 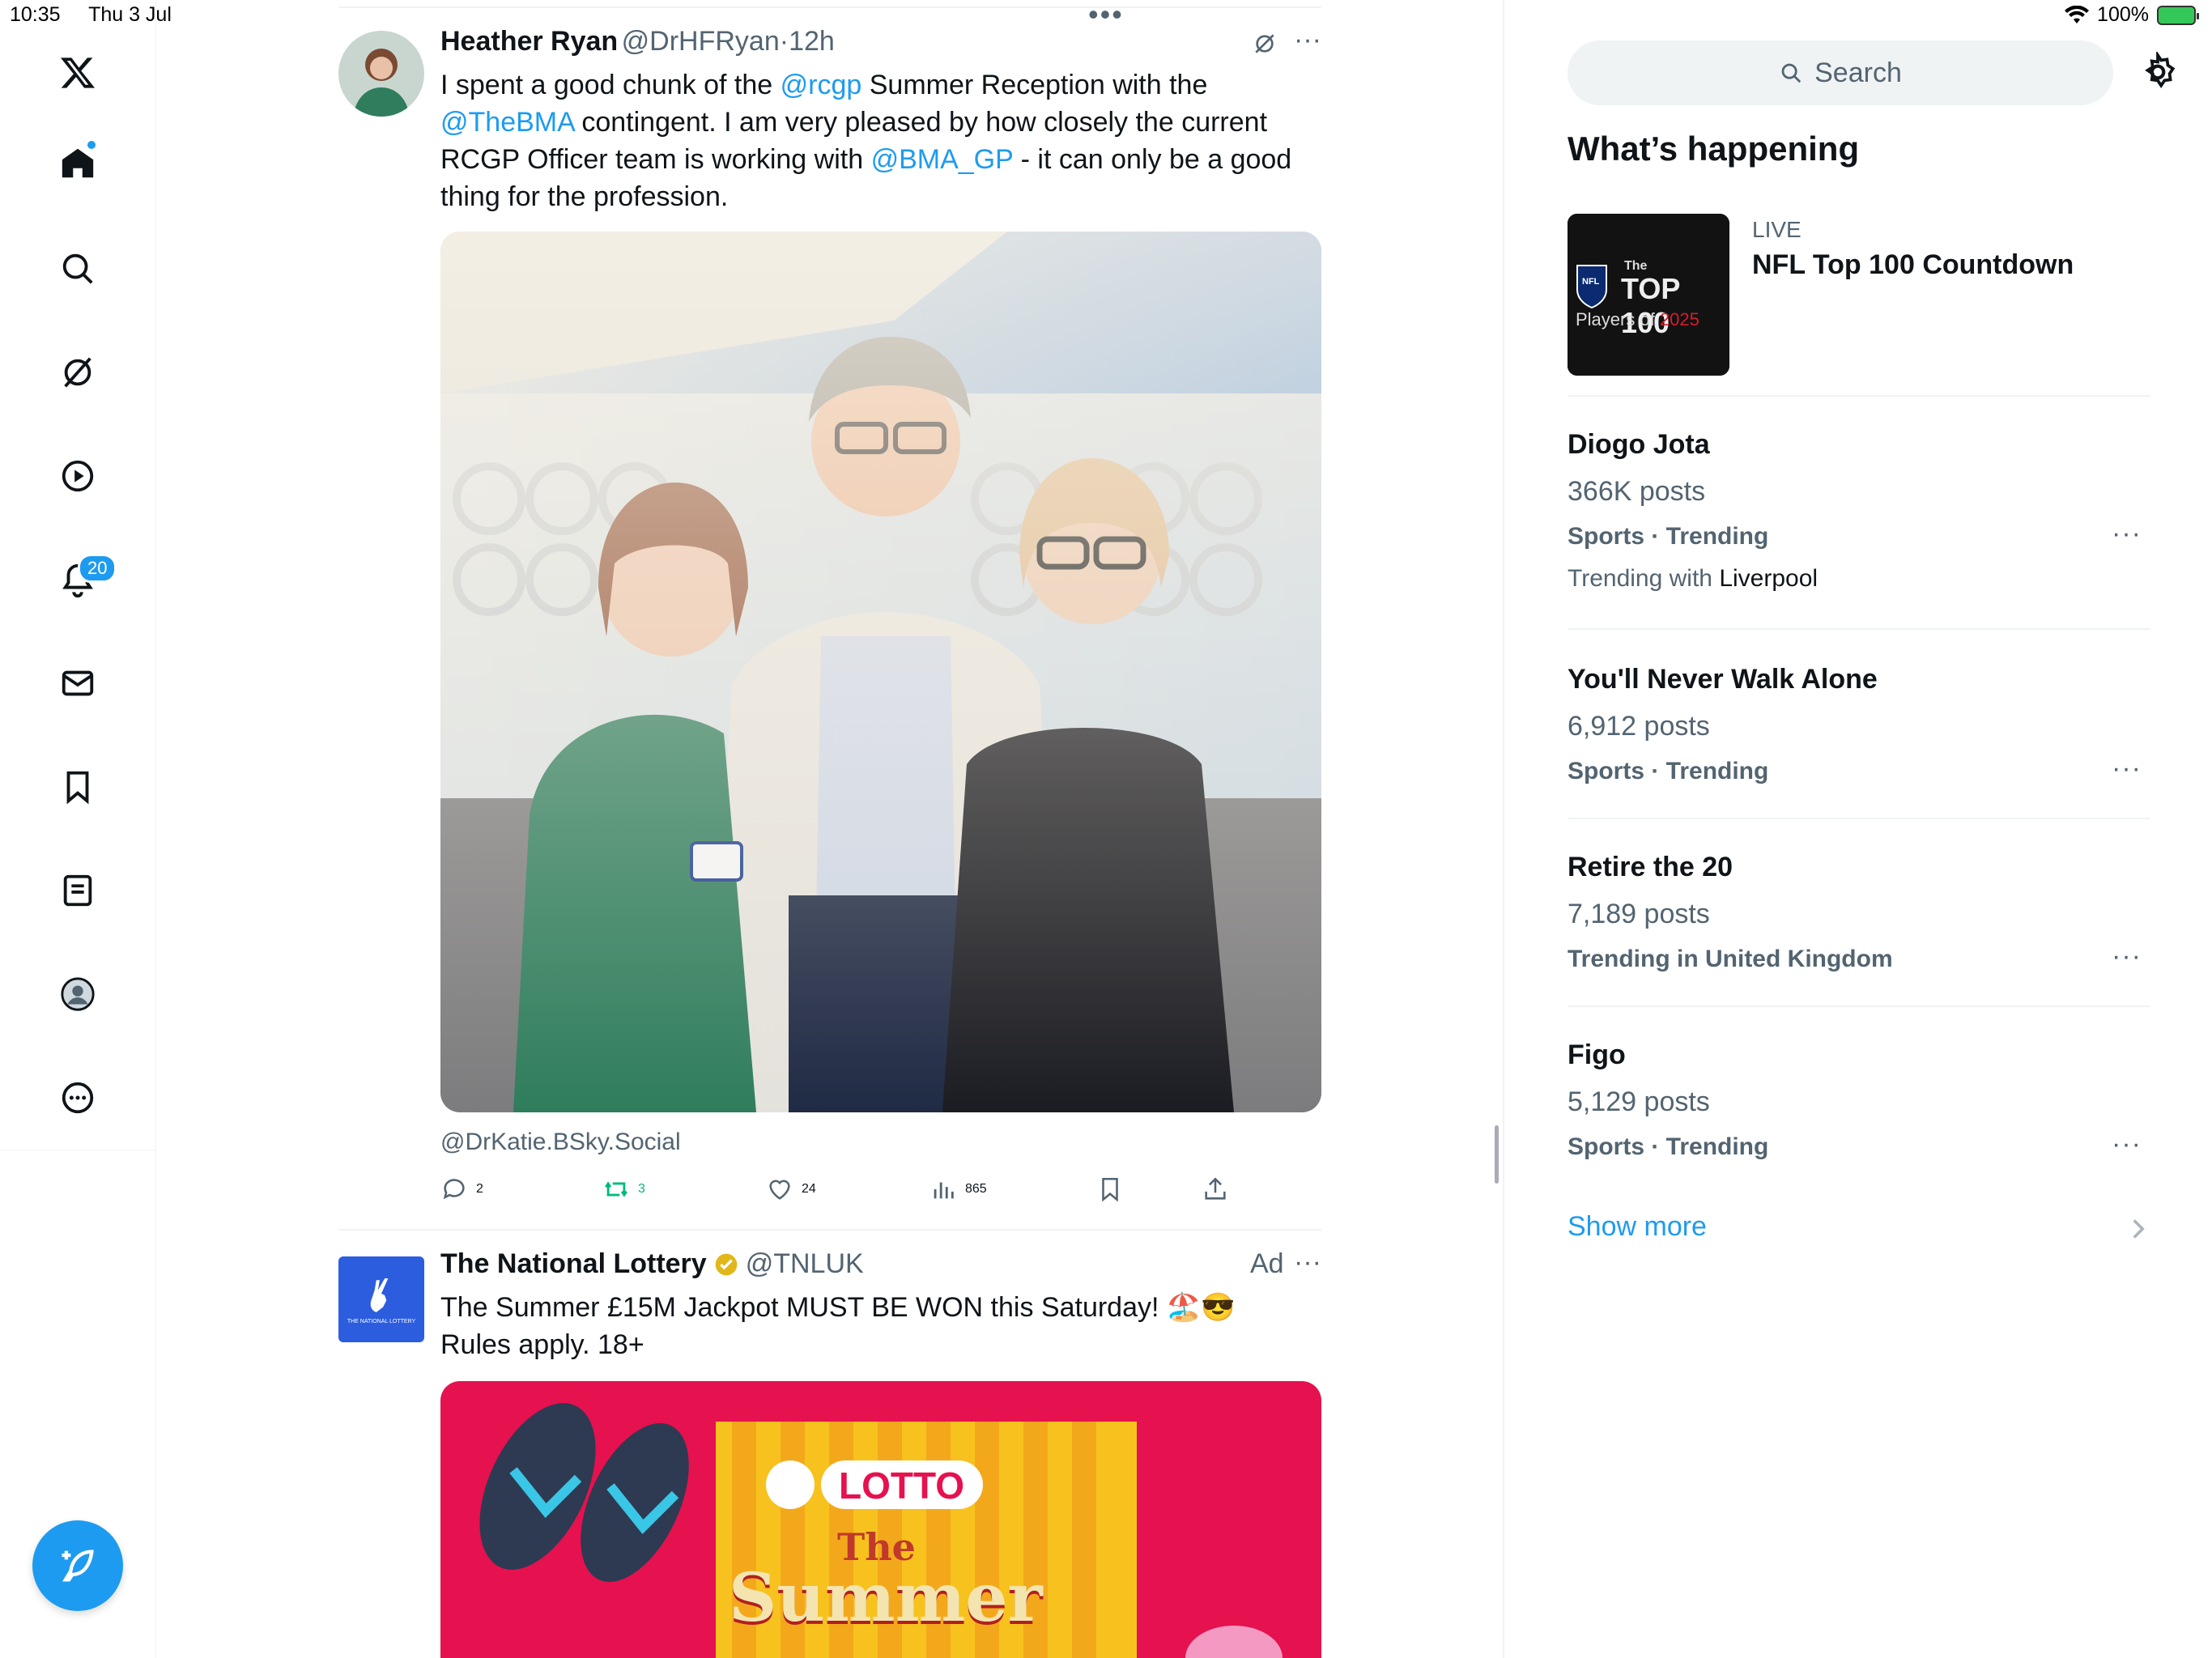 I want to click on right-column-divider, so click(x=1504, y=829).